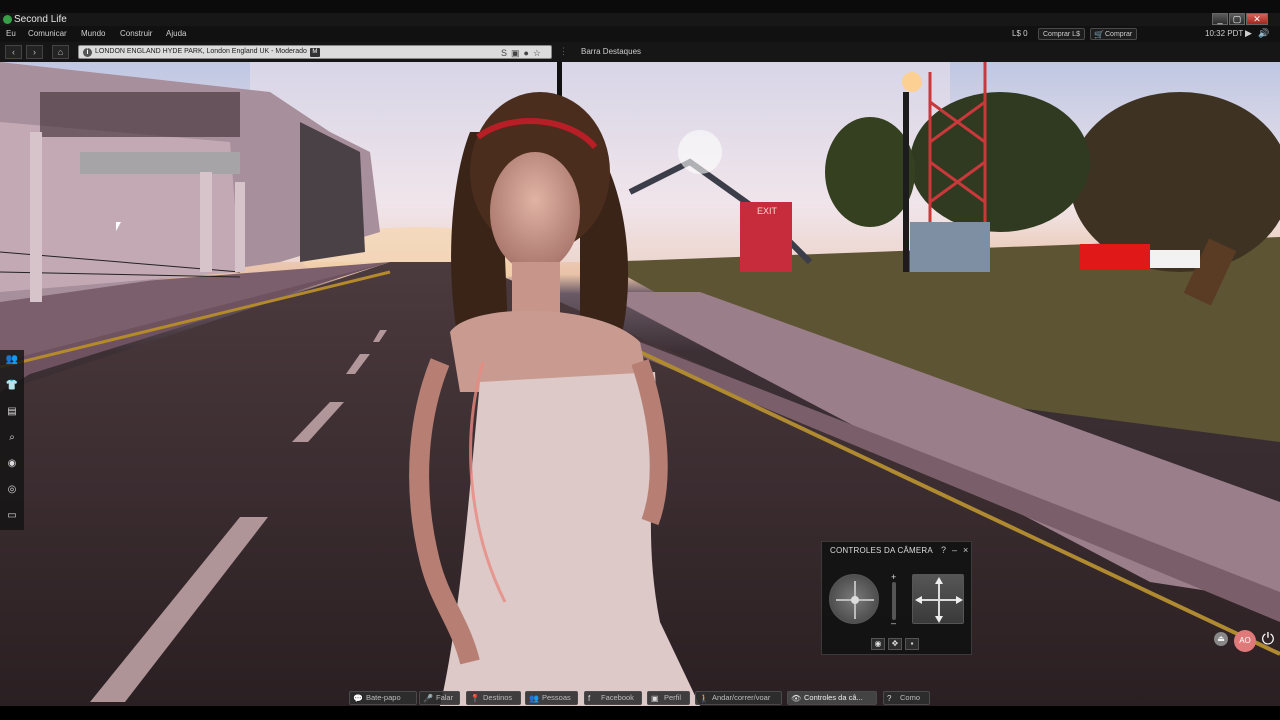 This screenshot has height=720, width=1280. What do you see at coordinates (176, 33) in the screenshot?
I see `menu-ajuda: Ajuda` at bounding box center [176, 33].